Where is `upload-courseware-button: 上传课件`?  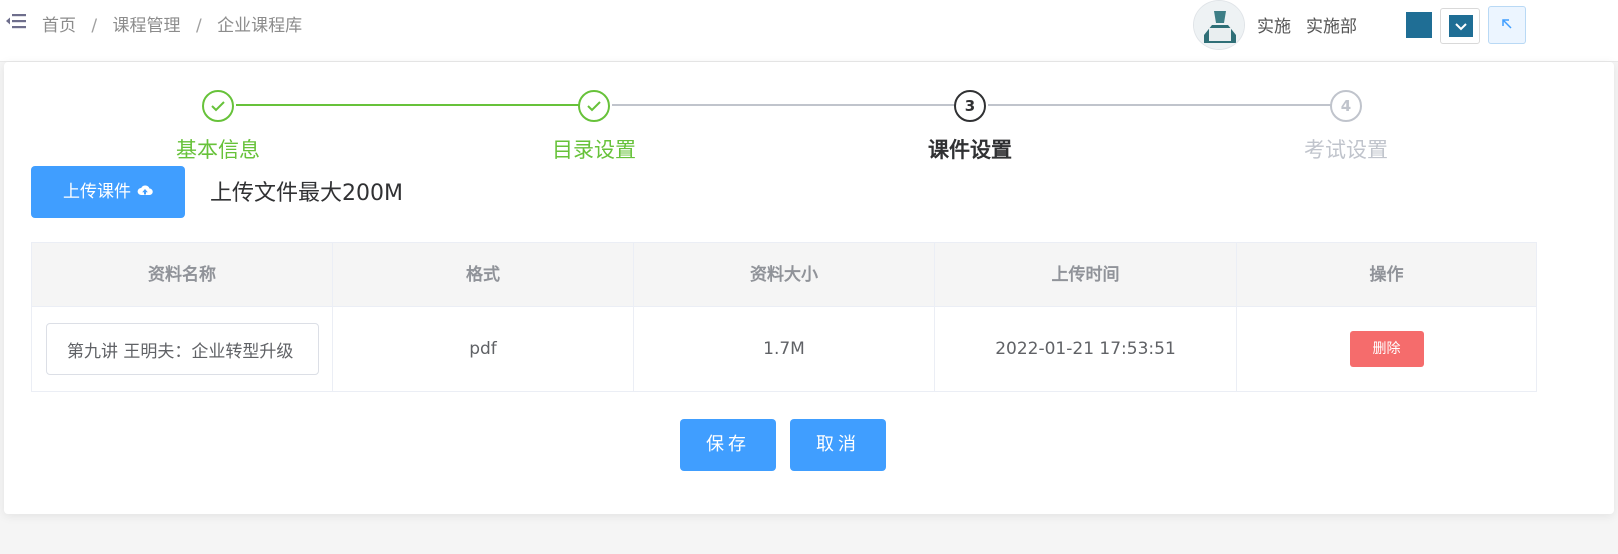 upload-courseware-button: 上传课件 is located at coordinates (108, 192).